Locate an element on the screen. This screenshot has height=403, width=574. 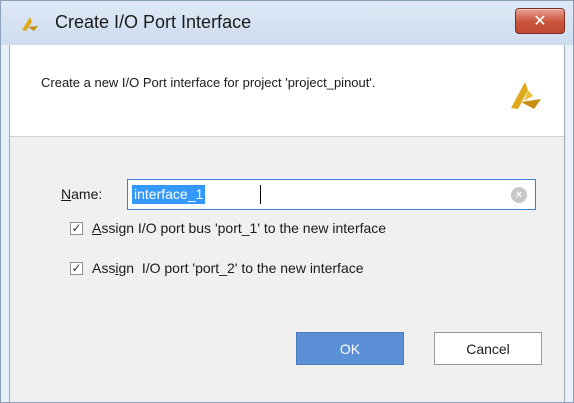
cancel-button: Cancel is located at coordinates (488, 348).